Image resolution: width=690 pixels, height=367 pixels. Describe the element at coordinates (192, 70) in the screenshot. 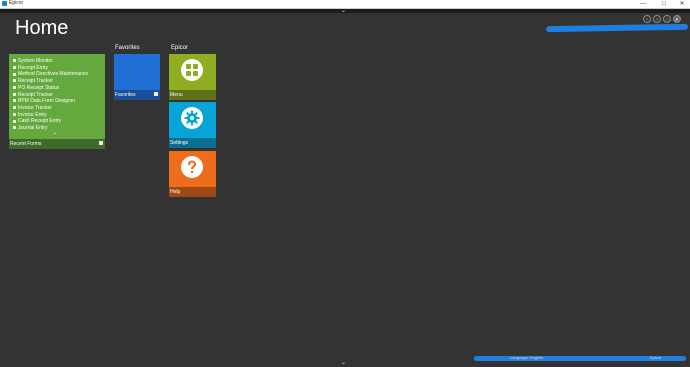

I see `grid-icon` at that location.